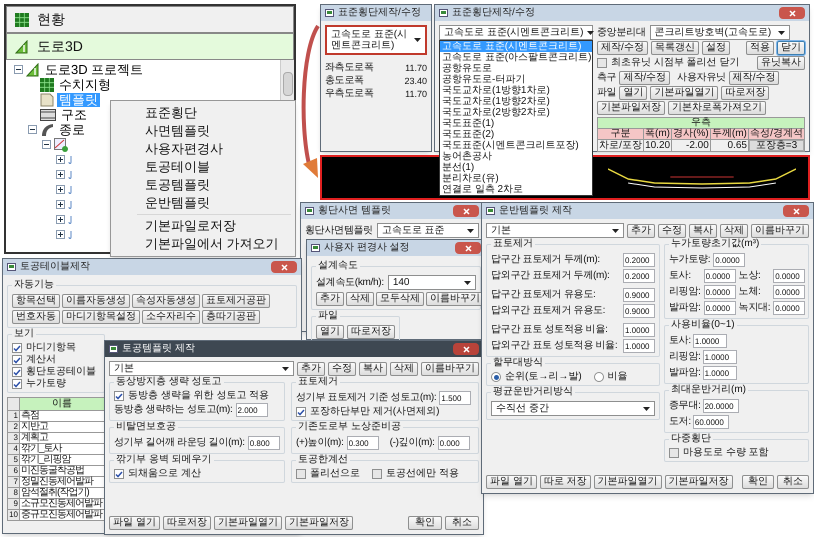 The image size is (814, 537). Describe the element at coordinates (516, 57) in the screenshot. I see `dropdown-option: 고속도로 표준(아스팔트콘크리트)` at that location.